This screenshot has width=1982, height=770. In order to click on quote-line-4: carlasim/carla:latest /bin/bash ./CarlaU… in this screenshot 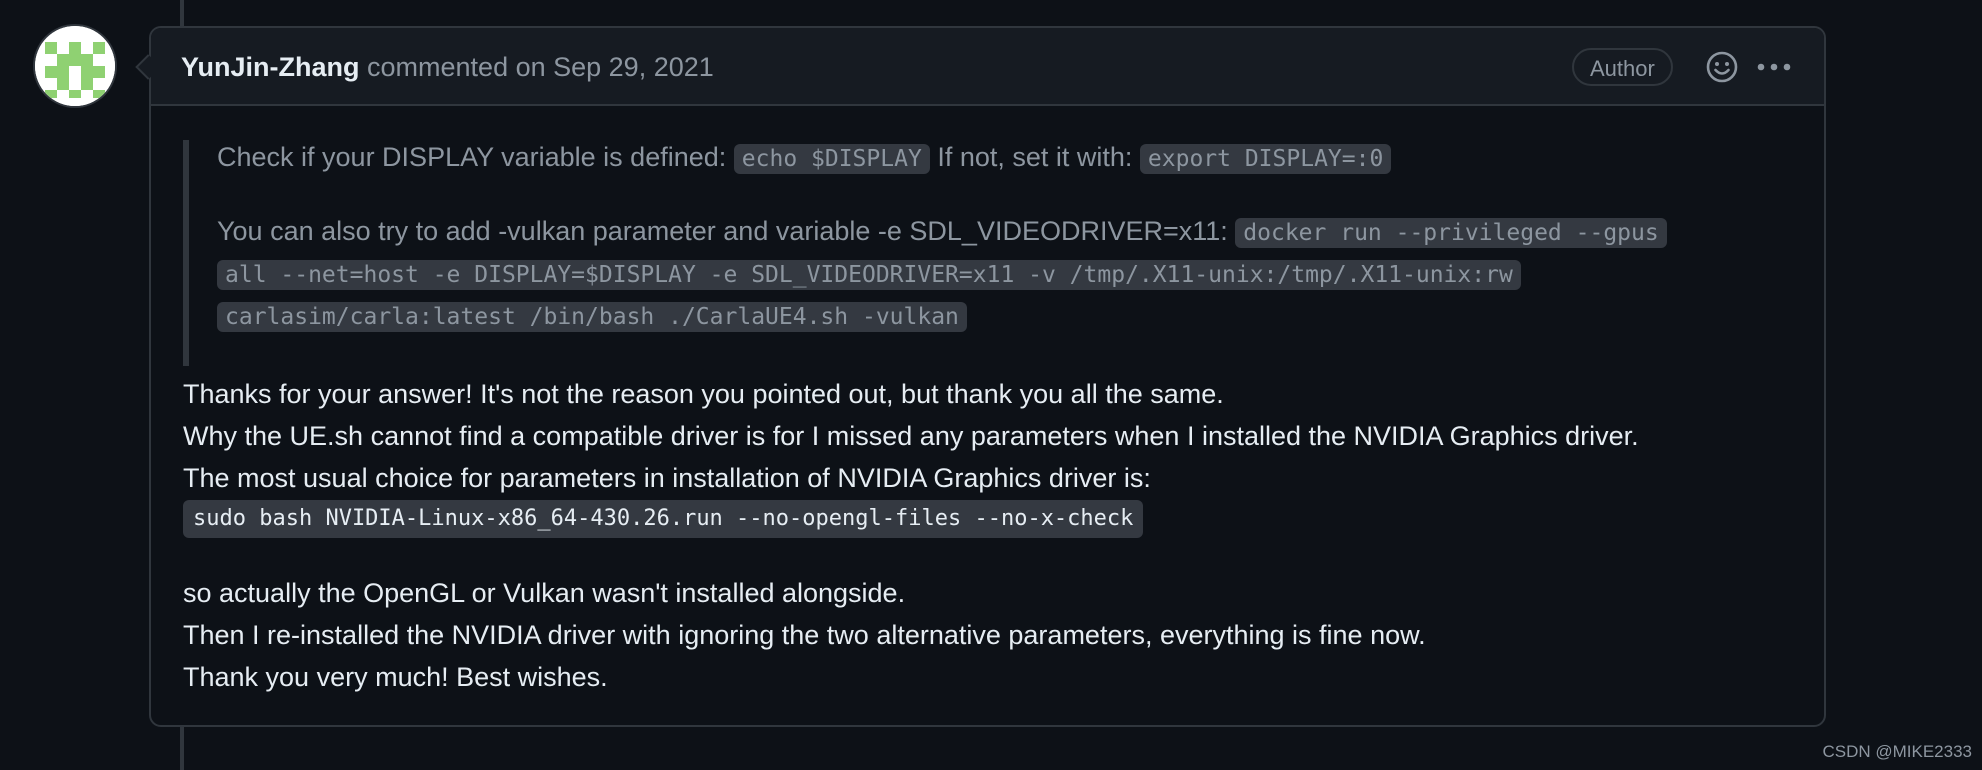, I will do `click(592, 316)`.